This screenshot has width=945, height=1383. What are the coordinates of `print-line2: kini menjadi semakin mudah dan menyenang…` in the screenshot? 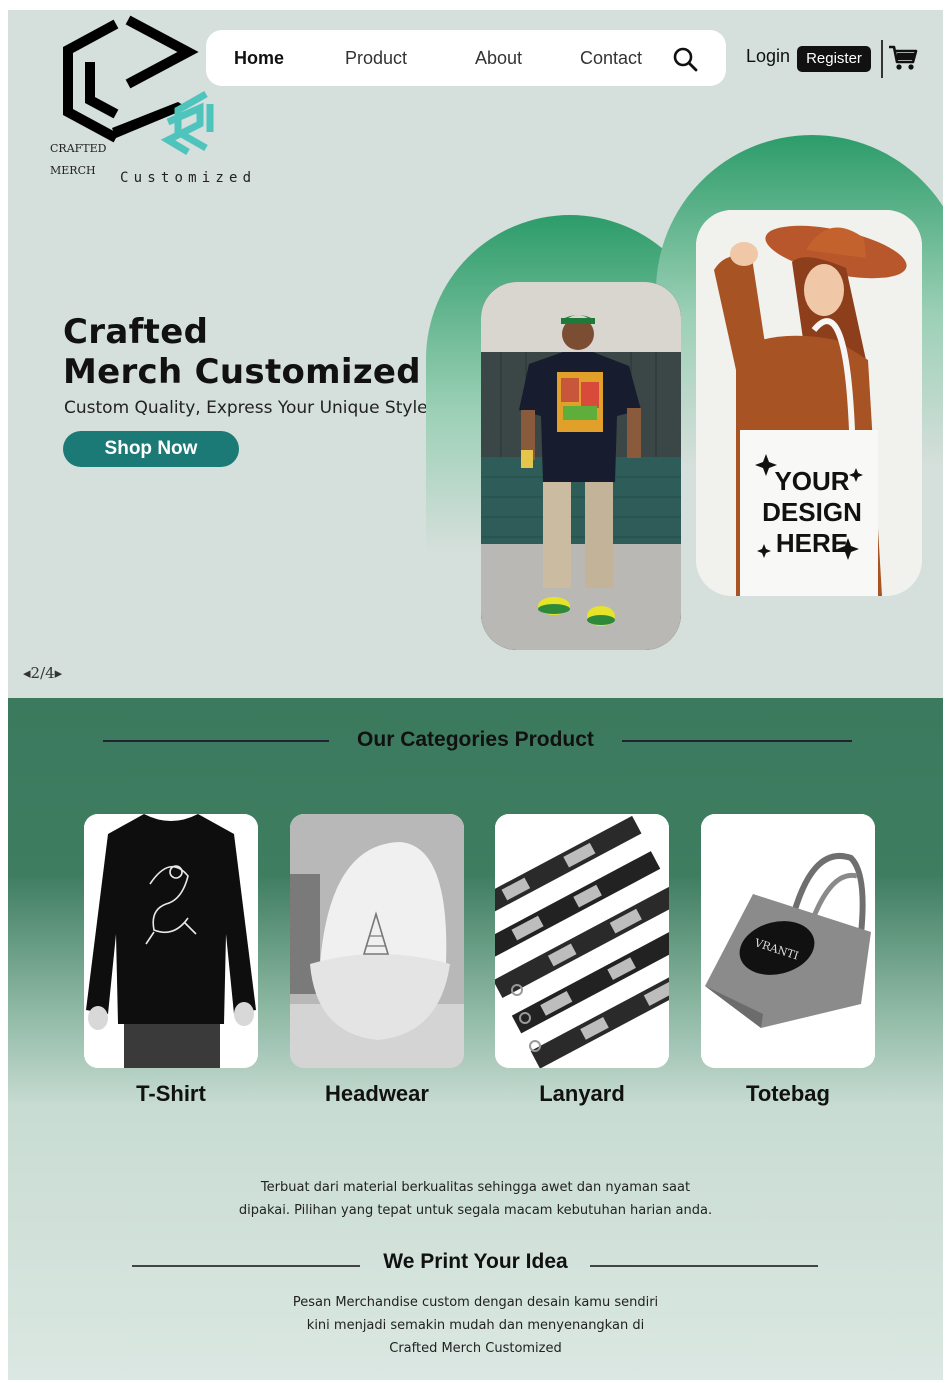 It's located at (475, 1325).